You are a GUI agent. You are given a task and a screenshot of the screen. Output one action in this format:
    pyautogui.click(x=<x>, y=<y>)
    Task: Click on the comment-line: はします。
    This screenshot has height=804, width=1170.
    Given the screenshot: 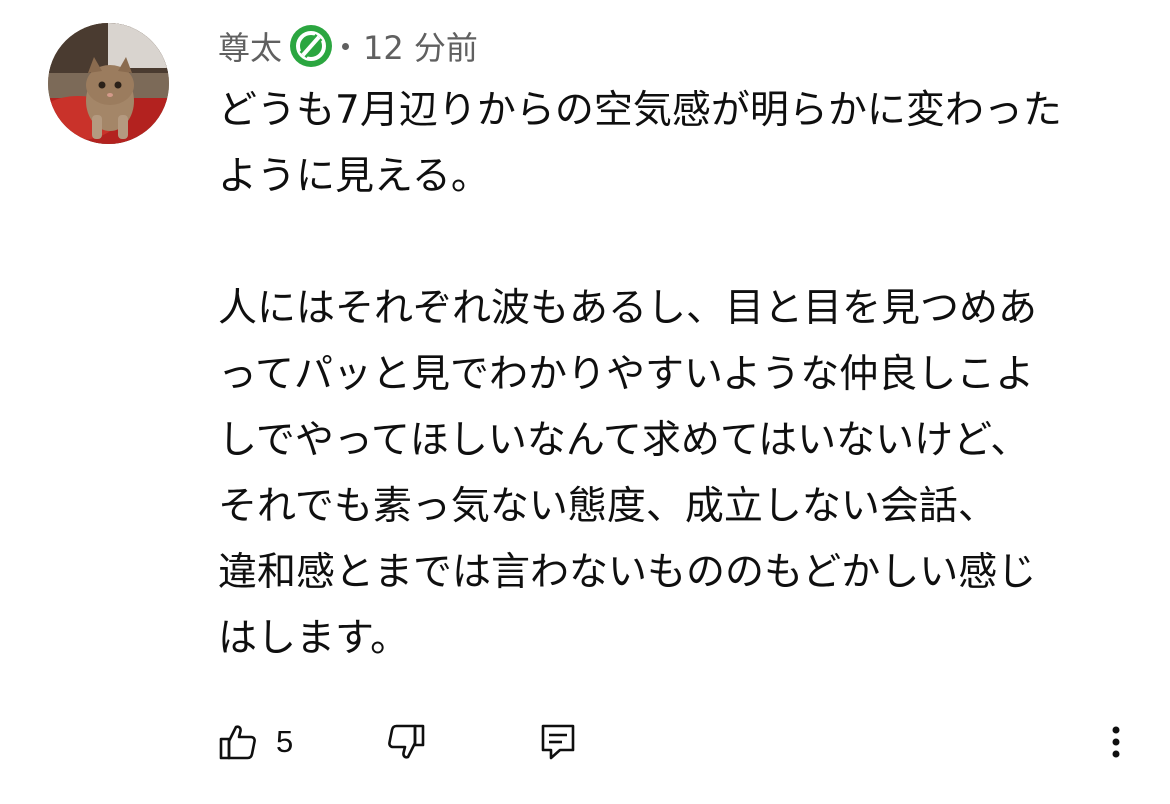 What is the action you would take?
    pyautogui.click(x=314, y=638)
    